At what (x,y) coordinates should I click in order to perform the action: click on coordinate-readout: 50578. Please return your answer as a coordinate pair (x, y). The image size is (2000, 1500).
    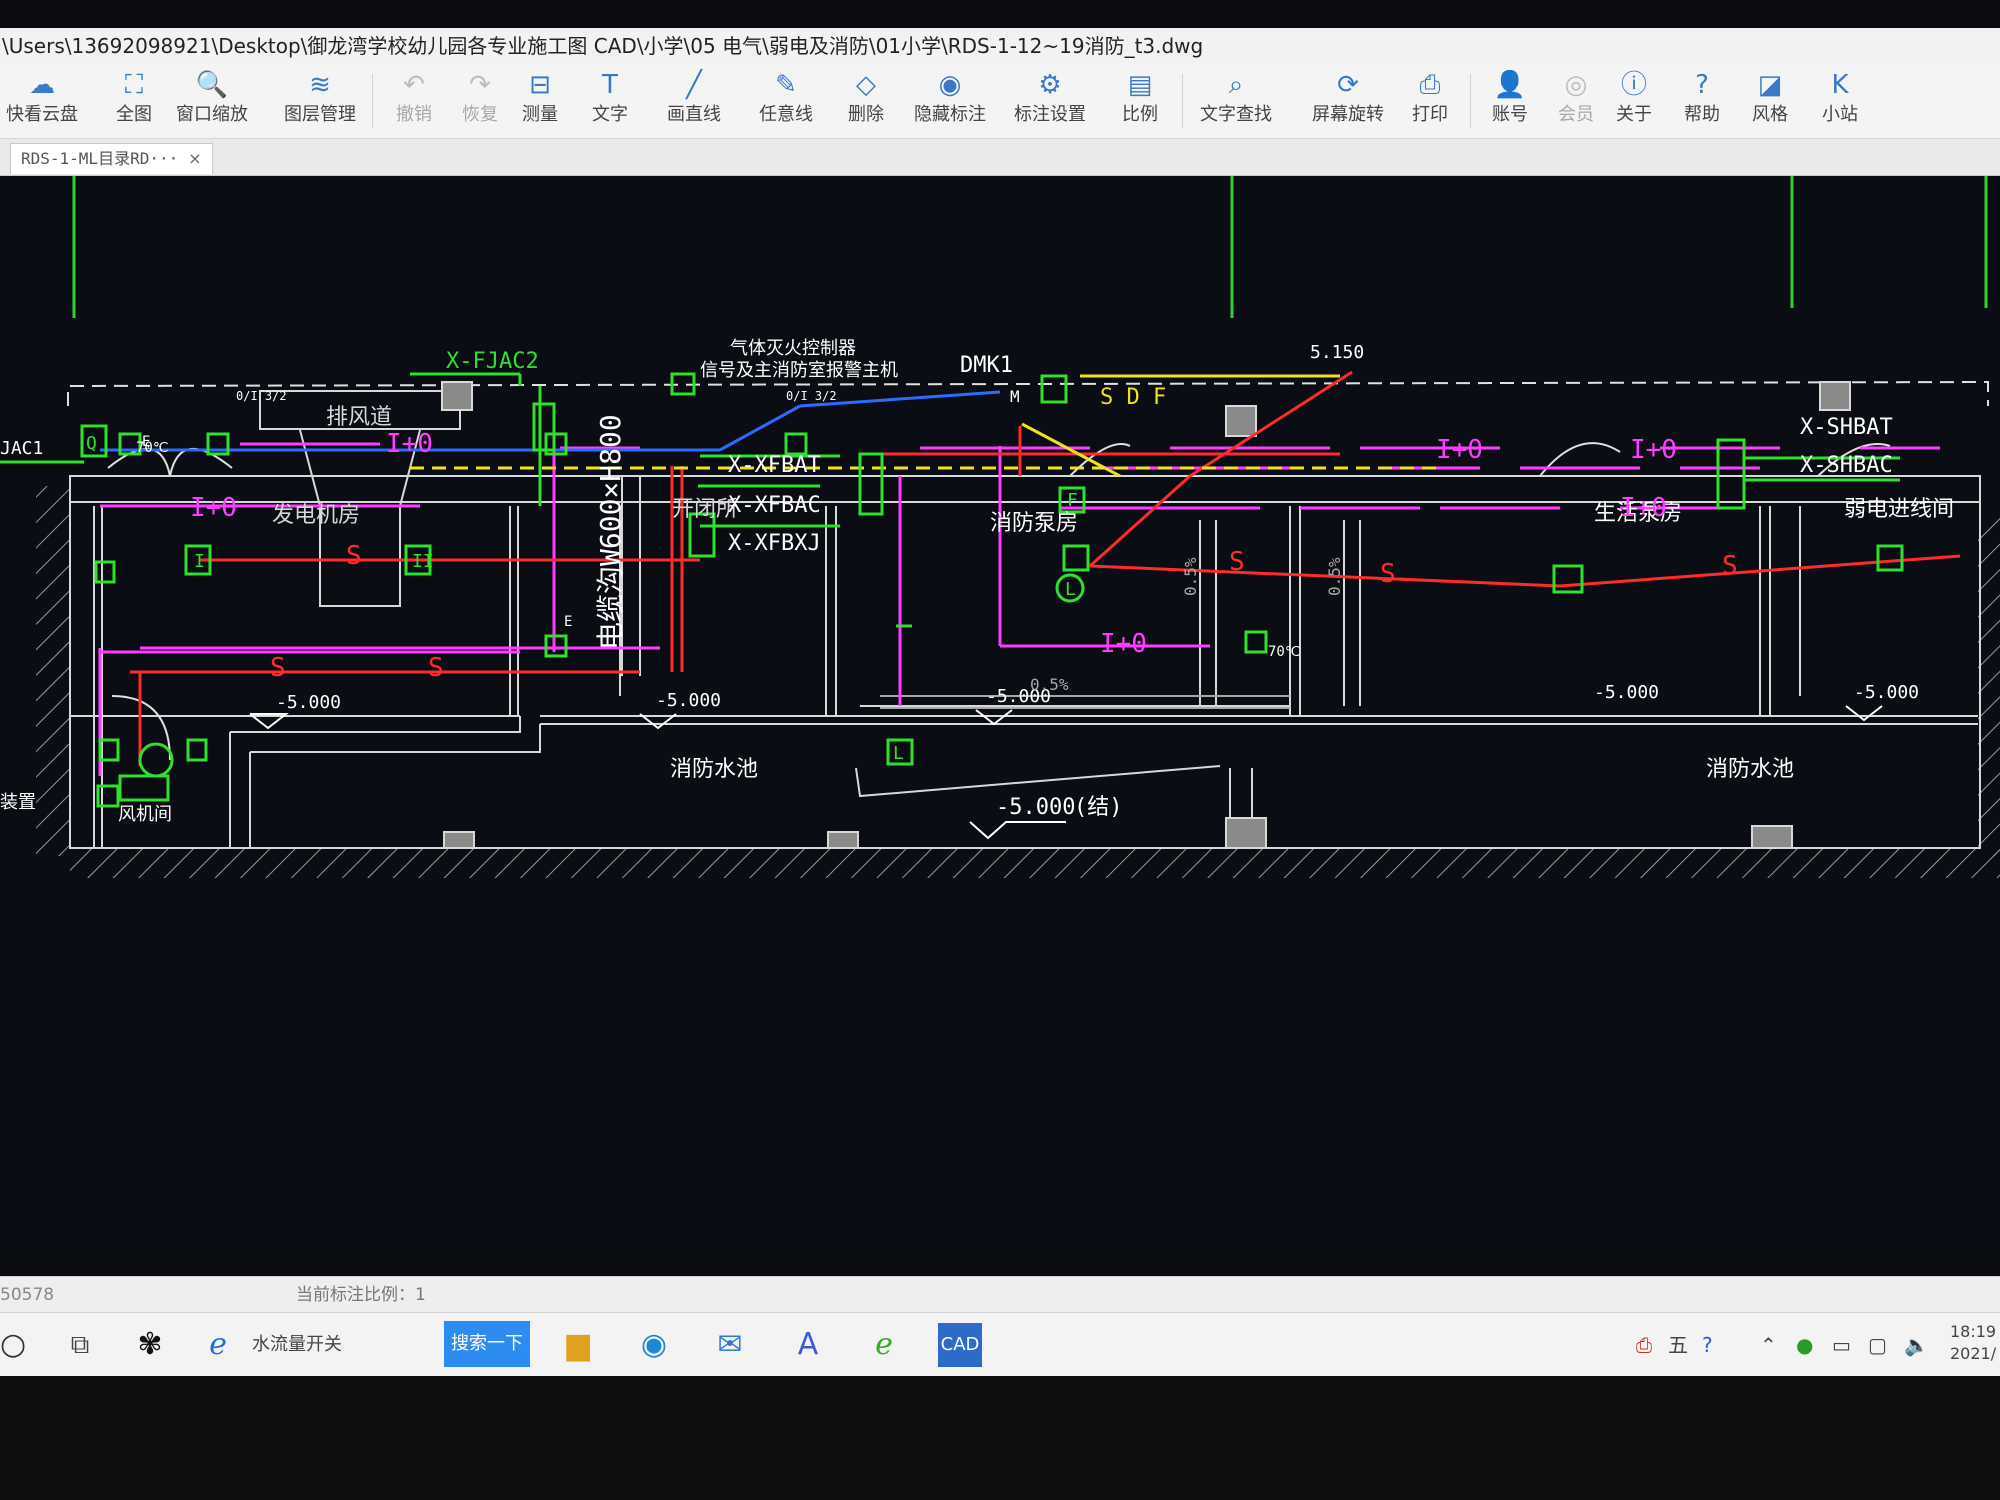
    Looking at the image, I should click on (27, 1295).